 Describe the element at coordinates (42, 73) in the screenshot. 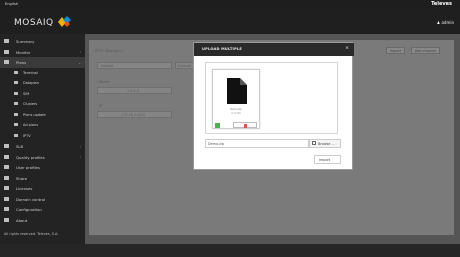

I see `sidebar-item-terminal: Terminal` at that location.